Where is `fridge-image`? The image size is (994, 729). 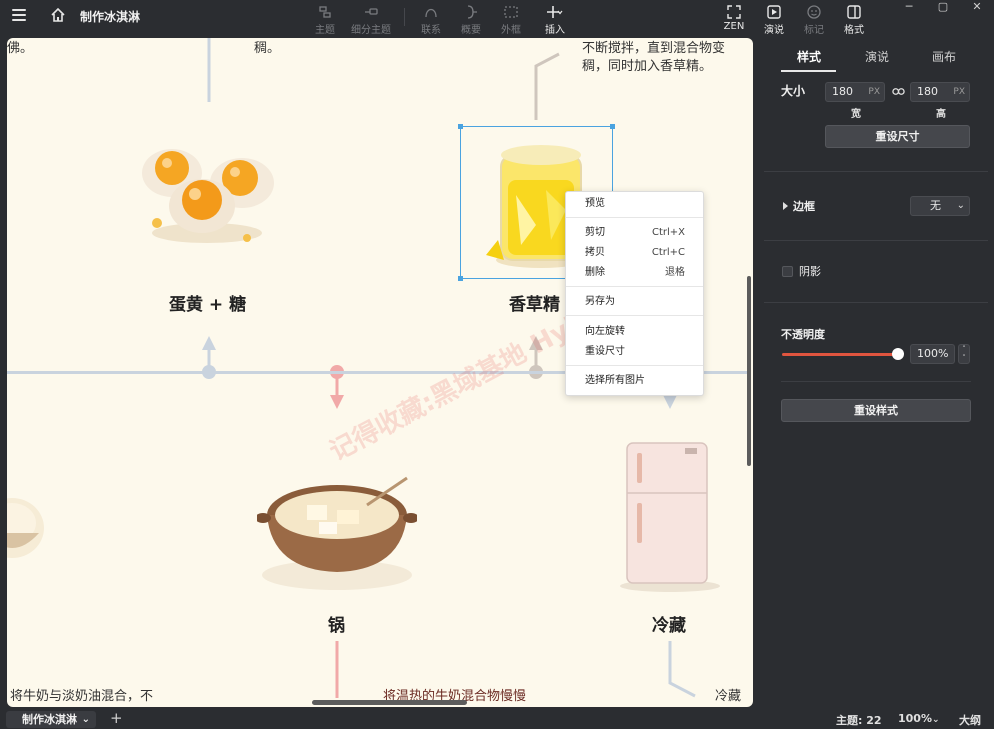 fridge-image is located at coordinates (670, 515).